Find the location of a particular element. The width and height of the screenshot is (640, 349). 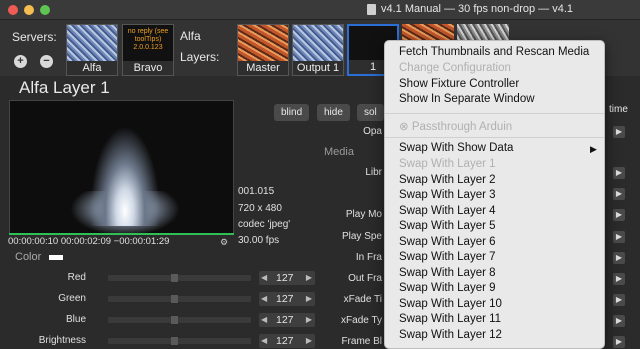

video-preview is located at coordinates (121, 167).